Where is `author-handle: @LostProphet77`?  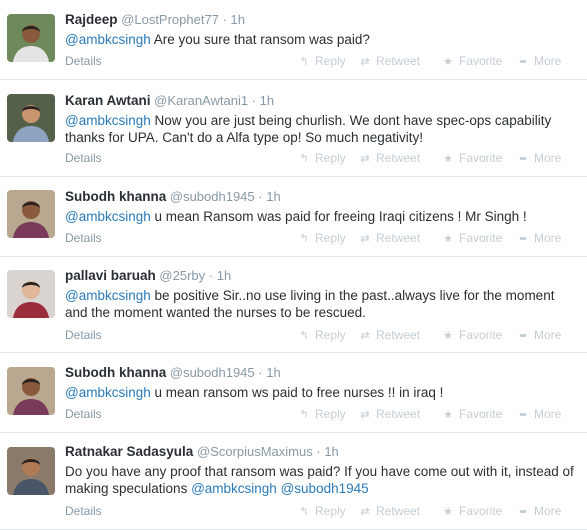
author-handle: @LostProphet77 is located at coordinates (170, 19).